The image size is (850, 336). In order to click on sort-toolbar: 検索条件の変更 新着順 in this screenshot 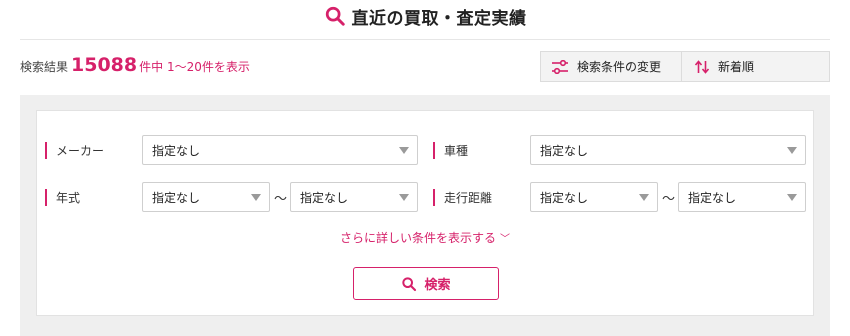, I will do `click(685, 66)`.